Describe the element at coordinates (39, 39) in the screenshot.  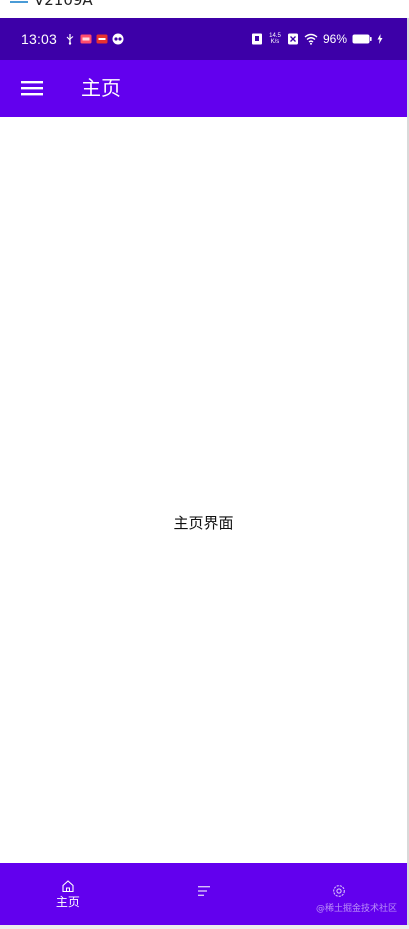
I see `status-time: 13:03` at that location.